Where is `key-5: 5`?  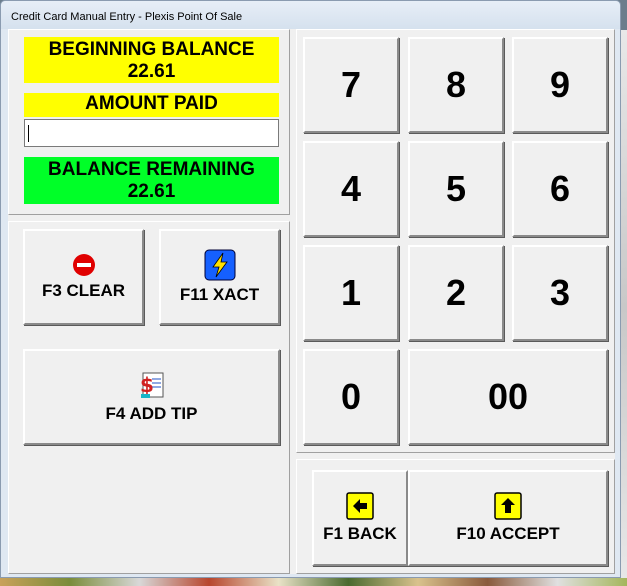 key-5: 5 is located at coordinates (456, 189).